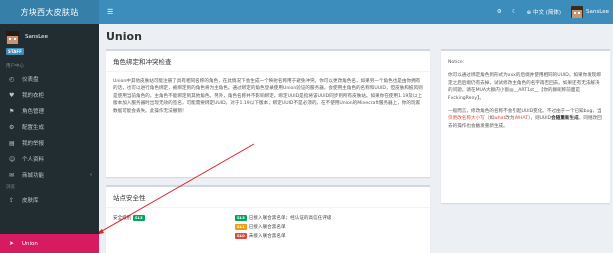 This screenshot has height=253, width=613. I want to click on nav-icon: ⚙, so click(12, 127).